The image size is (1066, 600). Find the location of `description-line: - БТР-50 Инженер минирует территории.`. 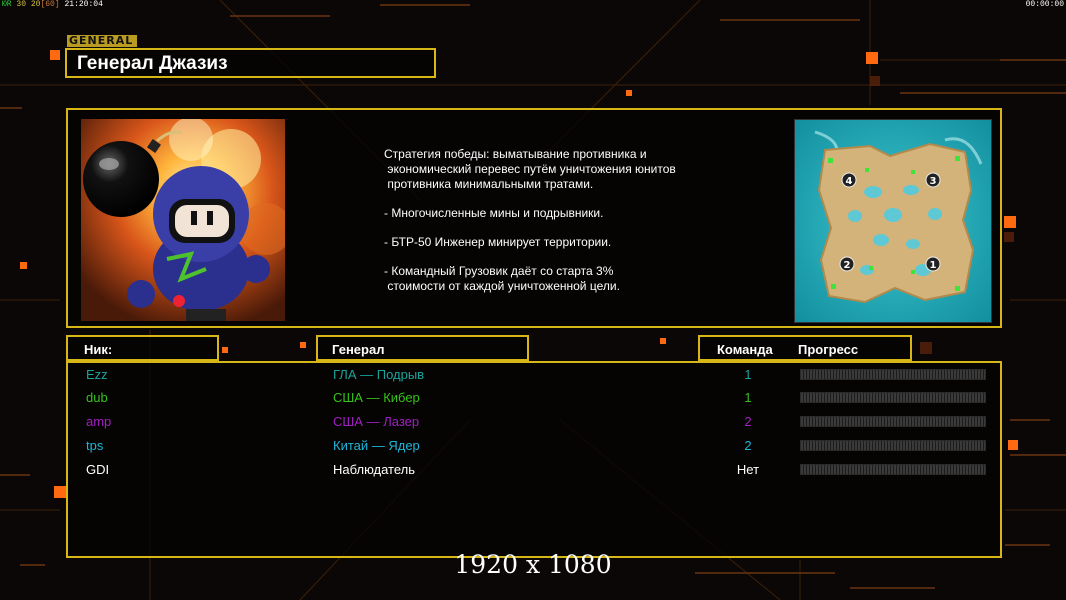

description-line: - БТР-50 Инженер минирует территории. is located at coordinates (498, 242).